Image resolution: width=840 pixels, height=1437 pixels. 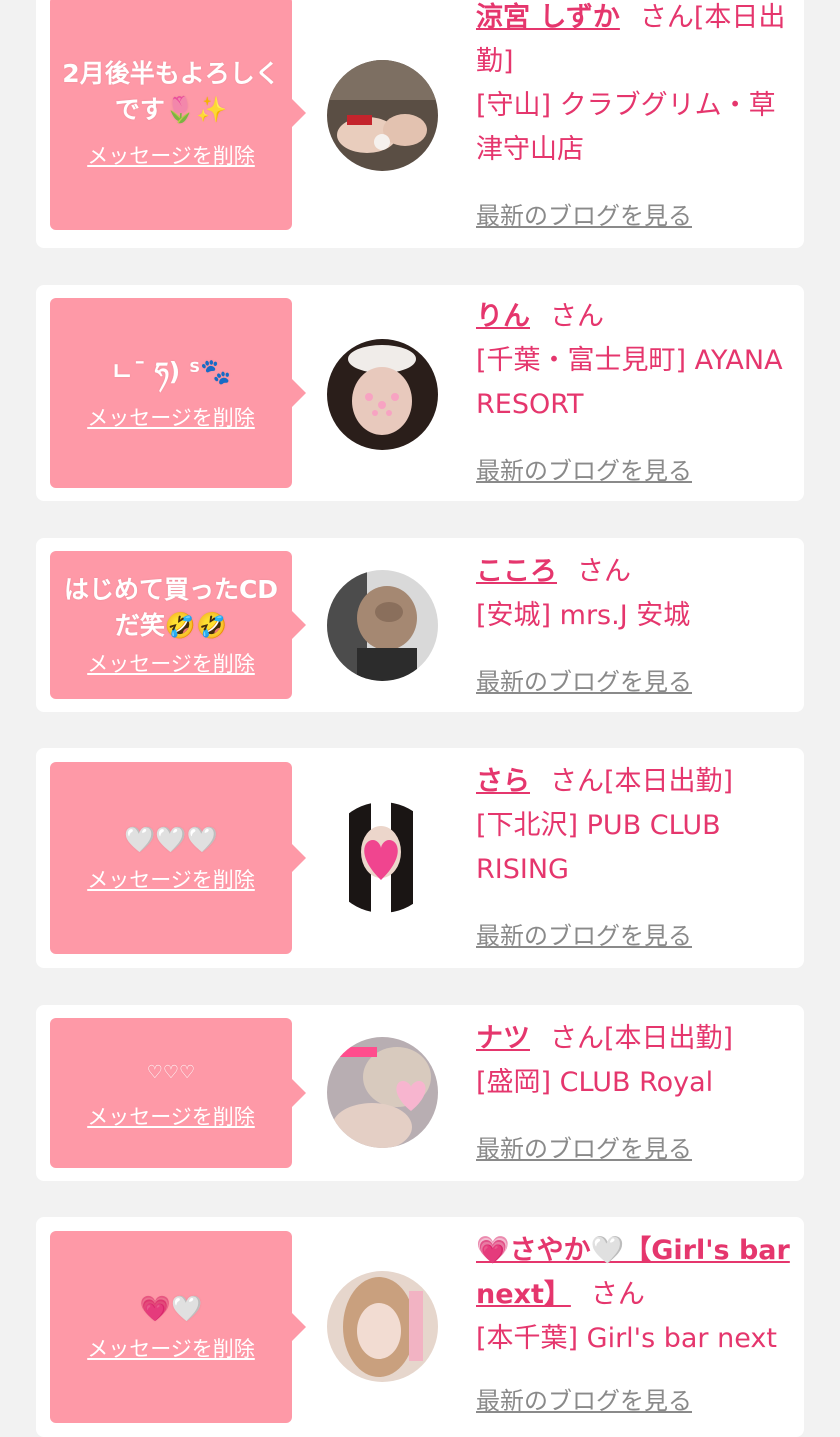 What do you see at coordinates (503, 316) in the screenshot?
I see `girl-name-link: りん` at bounding box center [503, 316].